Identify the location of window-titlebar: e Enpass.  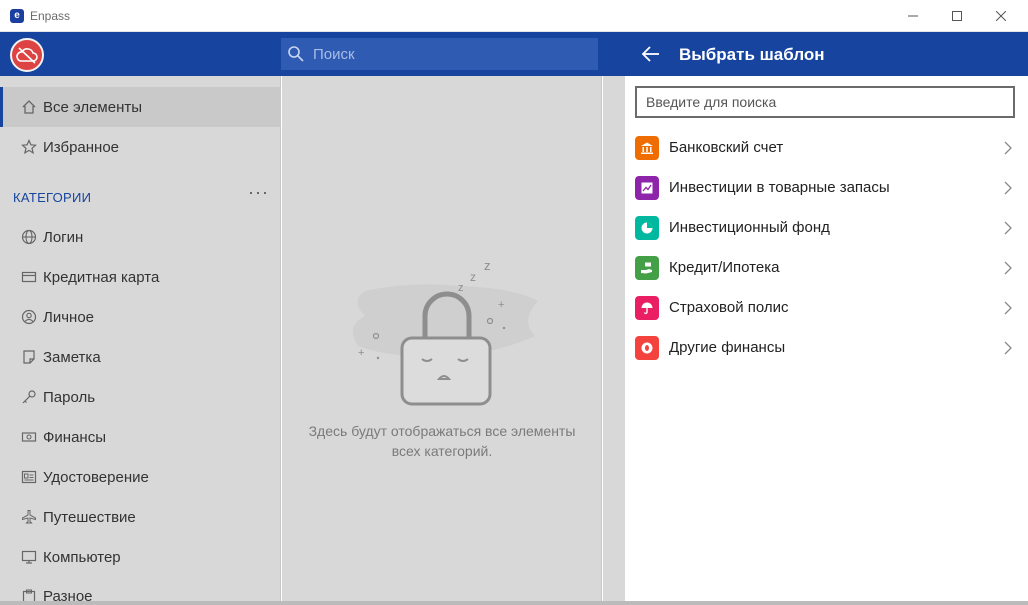
(514, 16).